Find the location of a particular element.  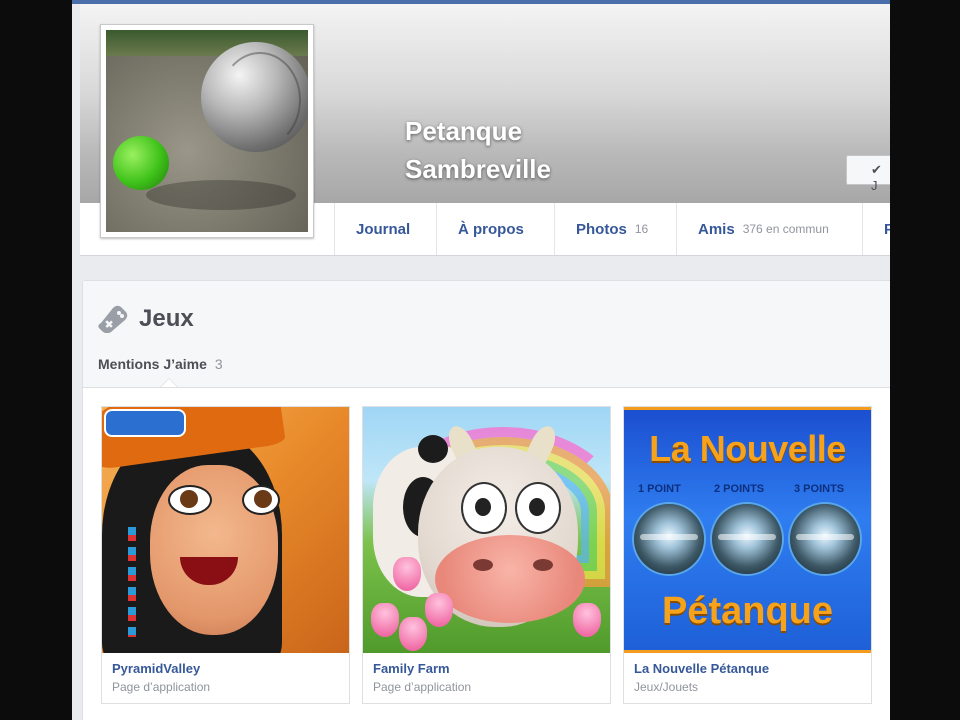

game-tile-pyramidvalley: PyramidValley Page d’application is located at coordinates (225, 555).